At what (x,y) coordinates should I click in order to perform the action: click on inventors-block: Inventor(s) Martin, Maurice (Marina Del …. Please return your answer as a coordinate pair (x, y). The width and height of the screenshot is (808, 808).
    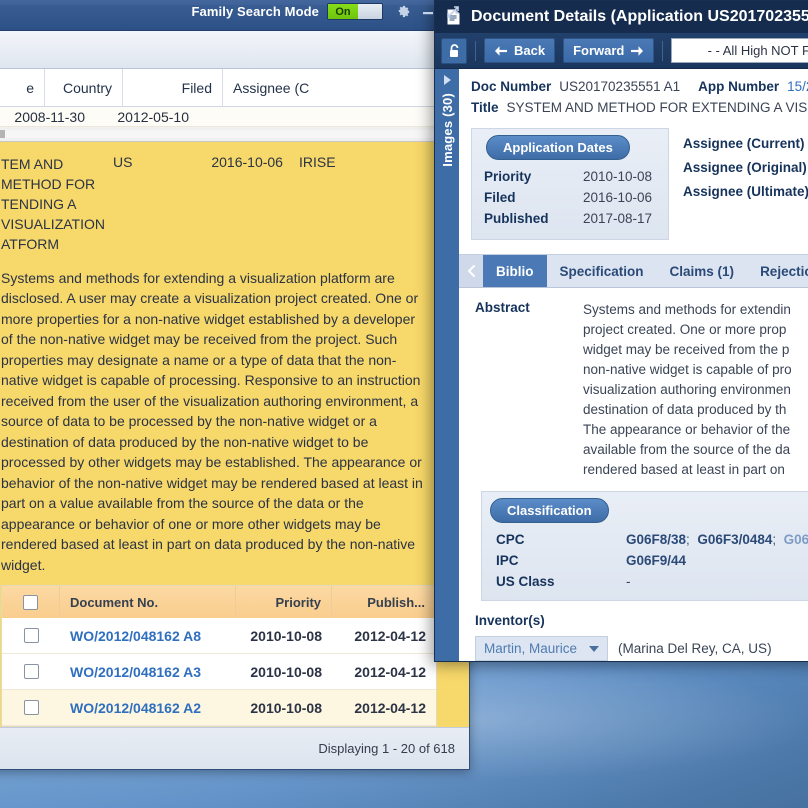
    Looking at the image, I should click on (633, 631).